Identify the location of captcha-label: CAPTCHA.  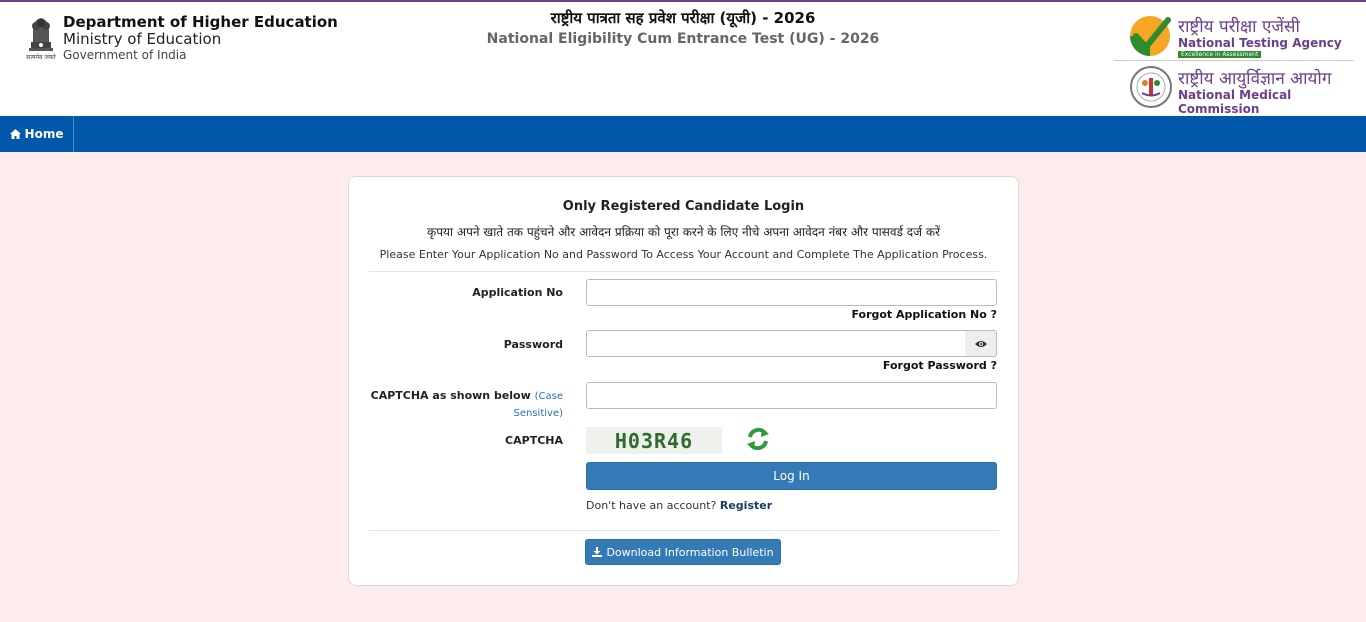
(534, 440).